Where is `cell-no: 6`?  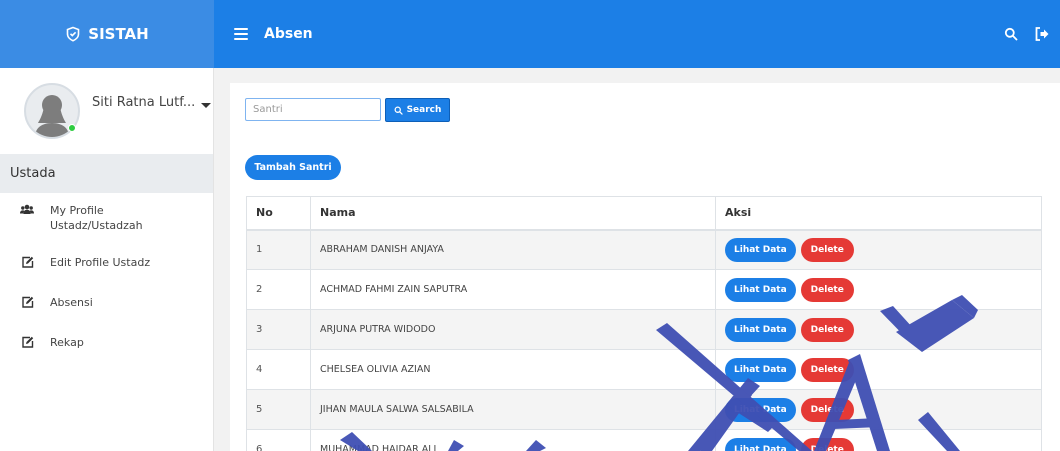
cell-no: 6 is located at coordinates (278, 440).